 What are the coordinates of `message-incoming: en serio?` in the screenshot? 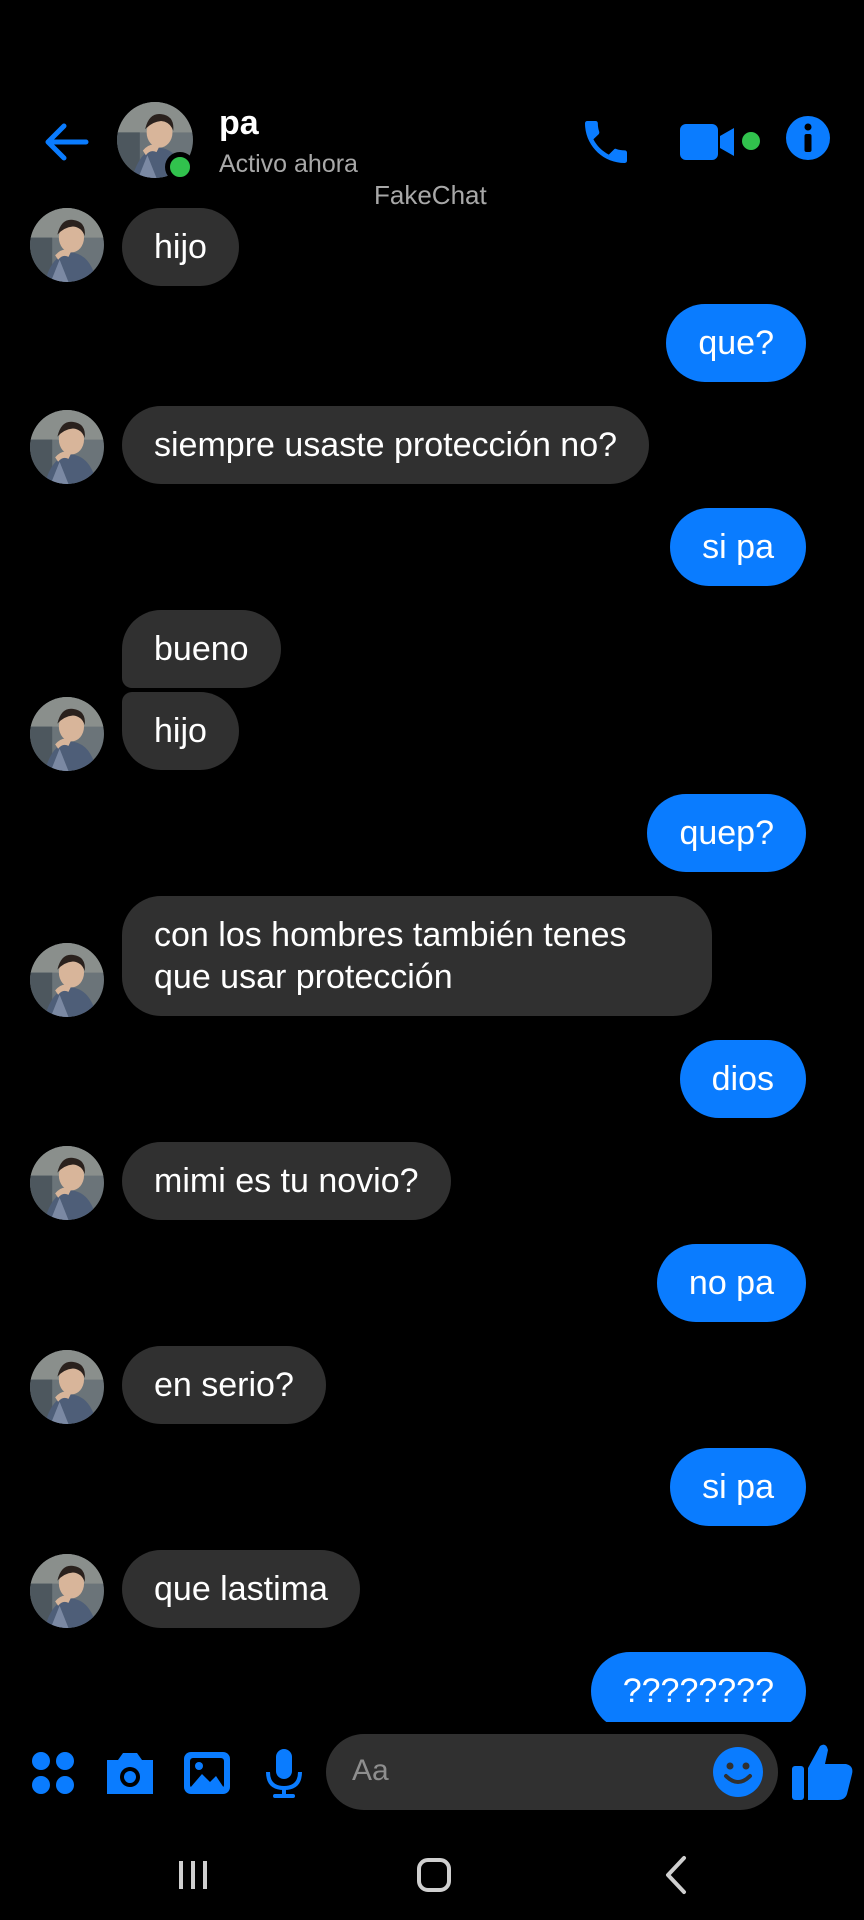 It's located at (224, 1385).